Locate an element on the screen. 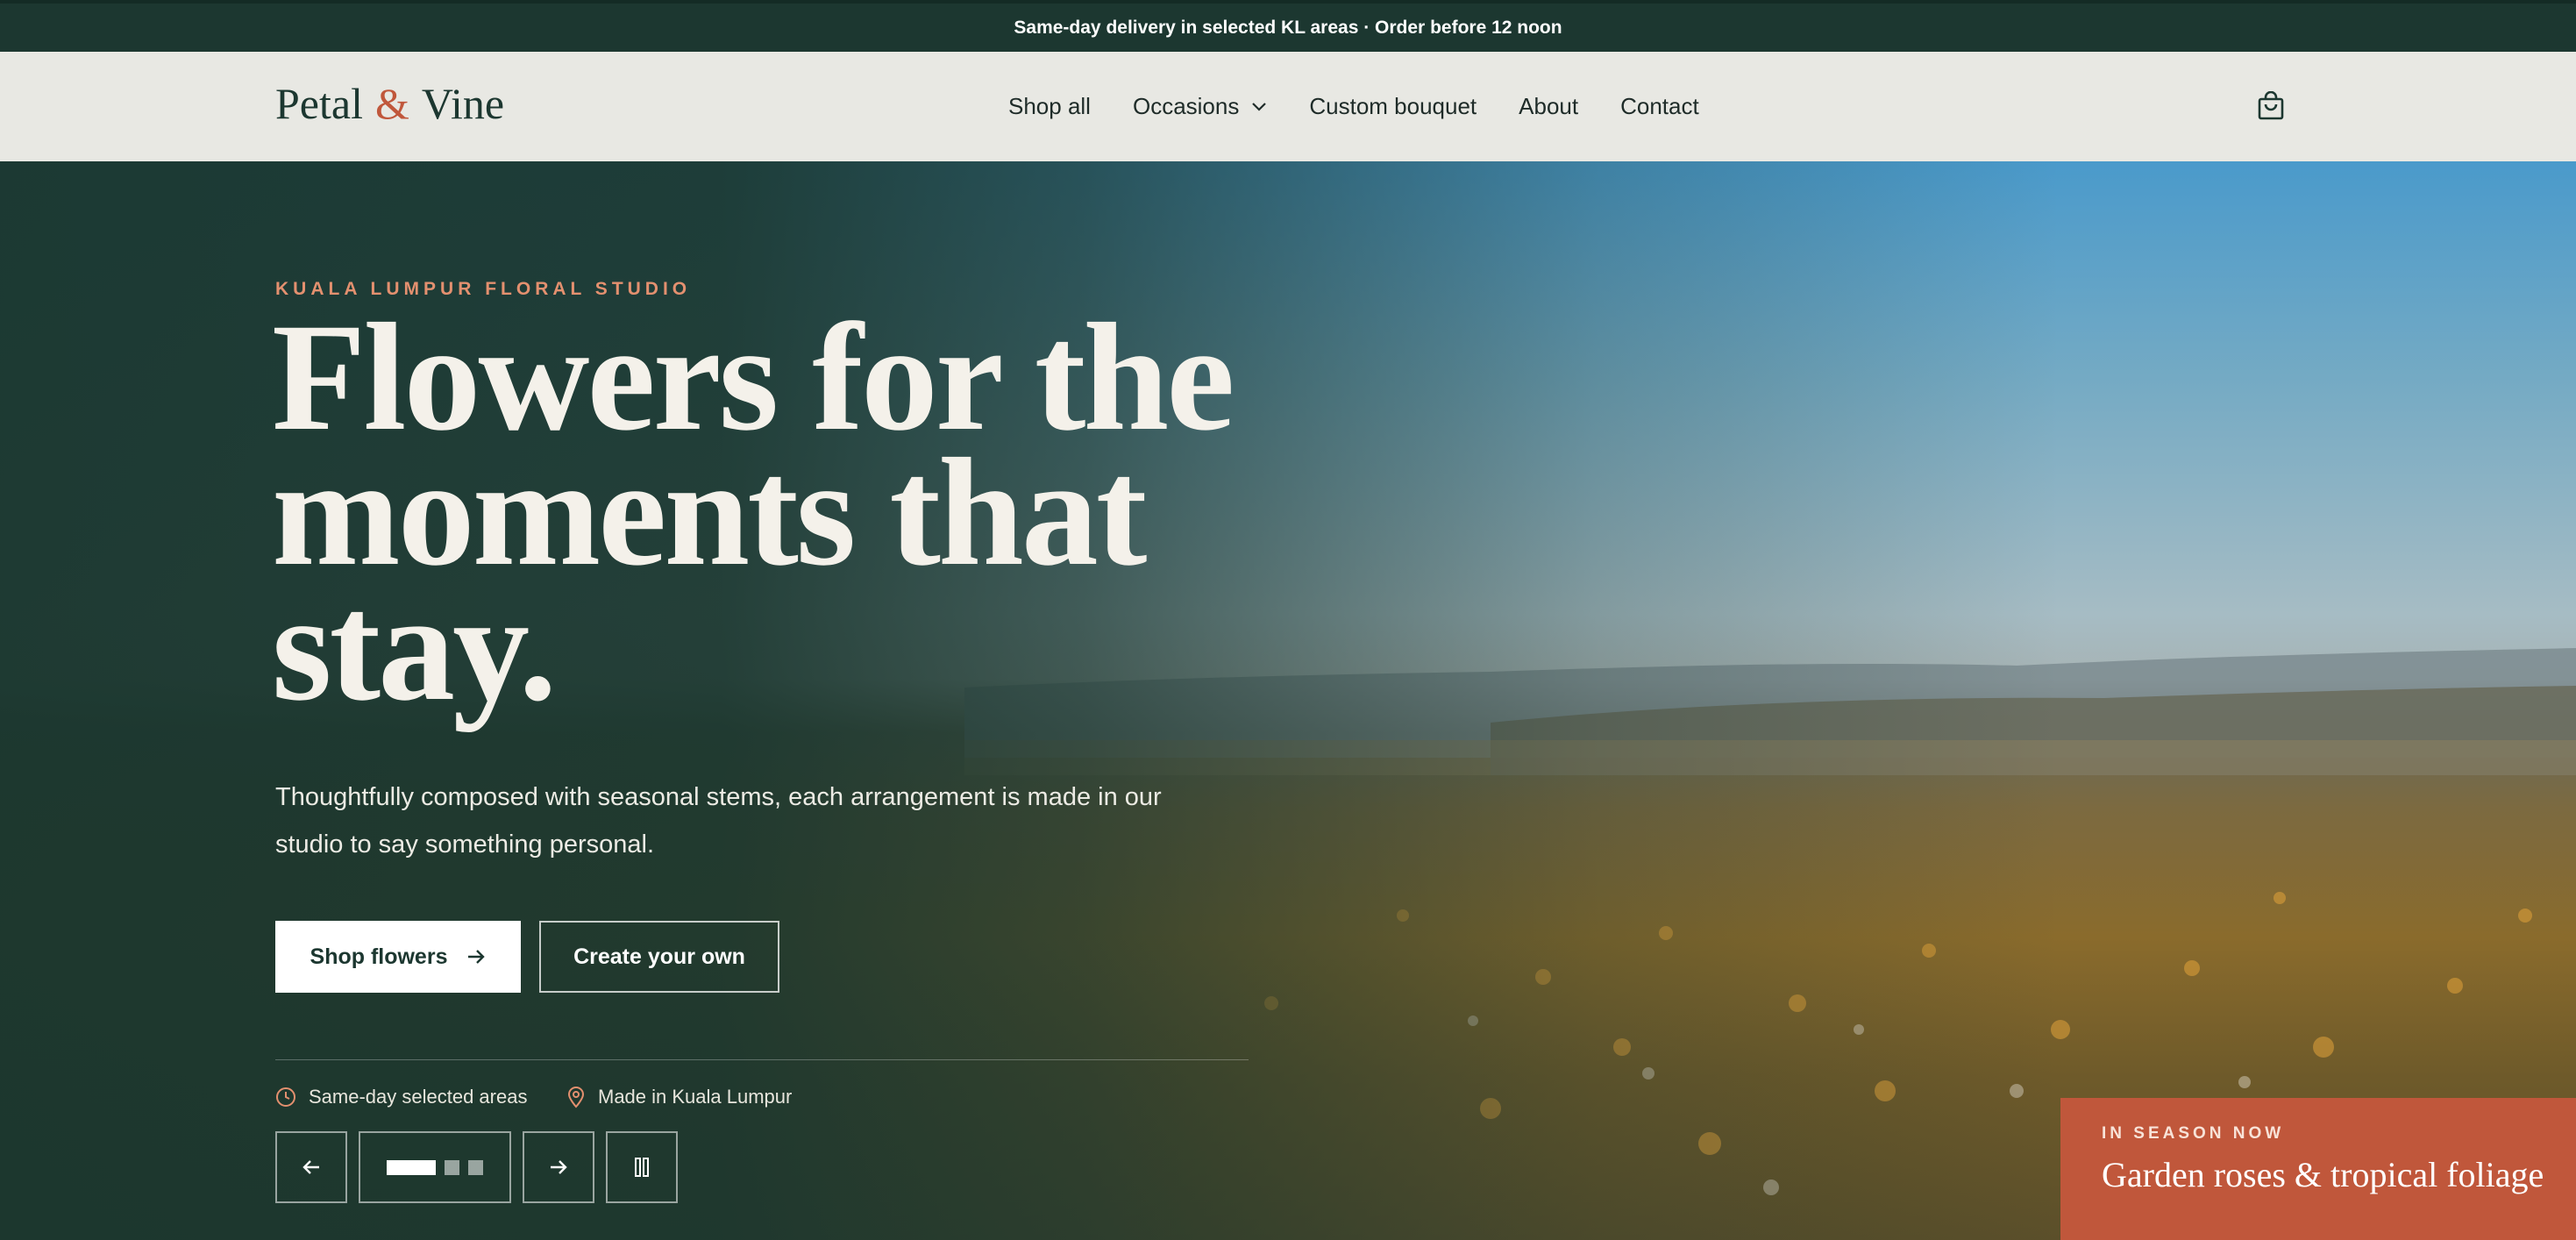 Image resolution: width=2576 pixels, height=1240 pixels. nav-custom-bouquet: Custom bouquet is located at coordinates (1393, 106).